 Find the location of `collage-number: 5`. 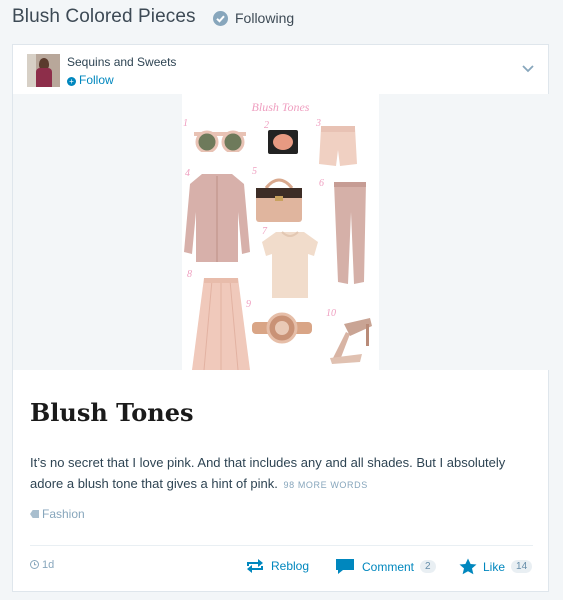

collage-number: 5 is located at coordinates (254, 171).